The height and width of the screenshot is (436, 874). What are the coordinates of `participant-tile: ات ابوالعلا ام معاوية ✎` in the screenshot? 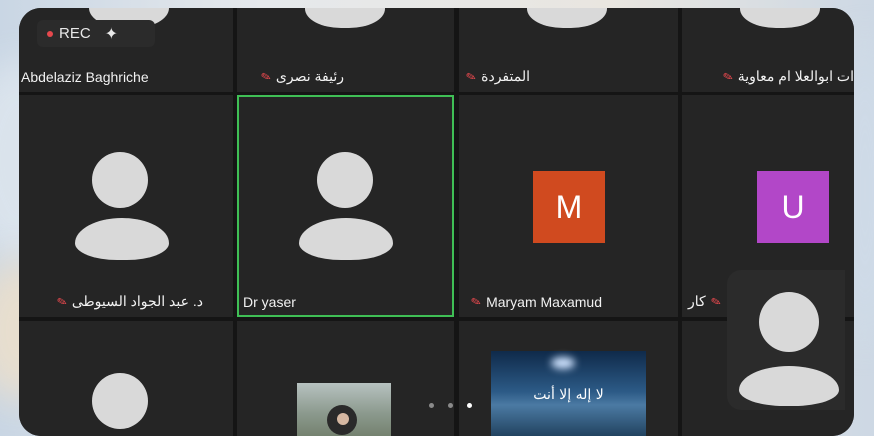 It's located at (768, 50).